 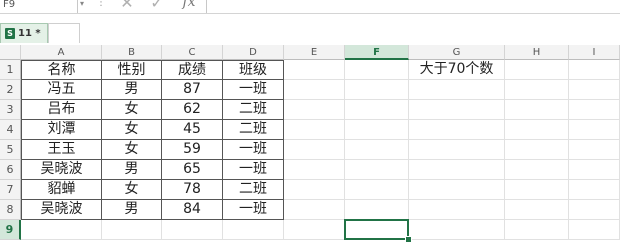 What do you see at coordinates (24, 33) in the screenshot?
I see `workbook-tab: S 11 *` at bounding box center [24, 33].